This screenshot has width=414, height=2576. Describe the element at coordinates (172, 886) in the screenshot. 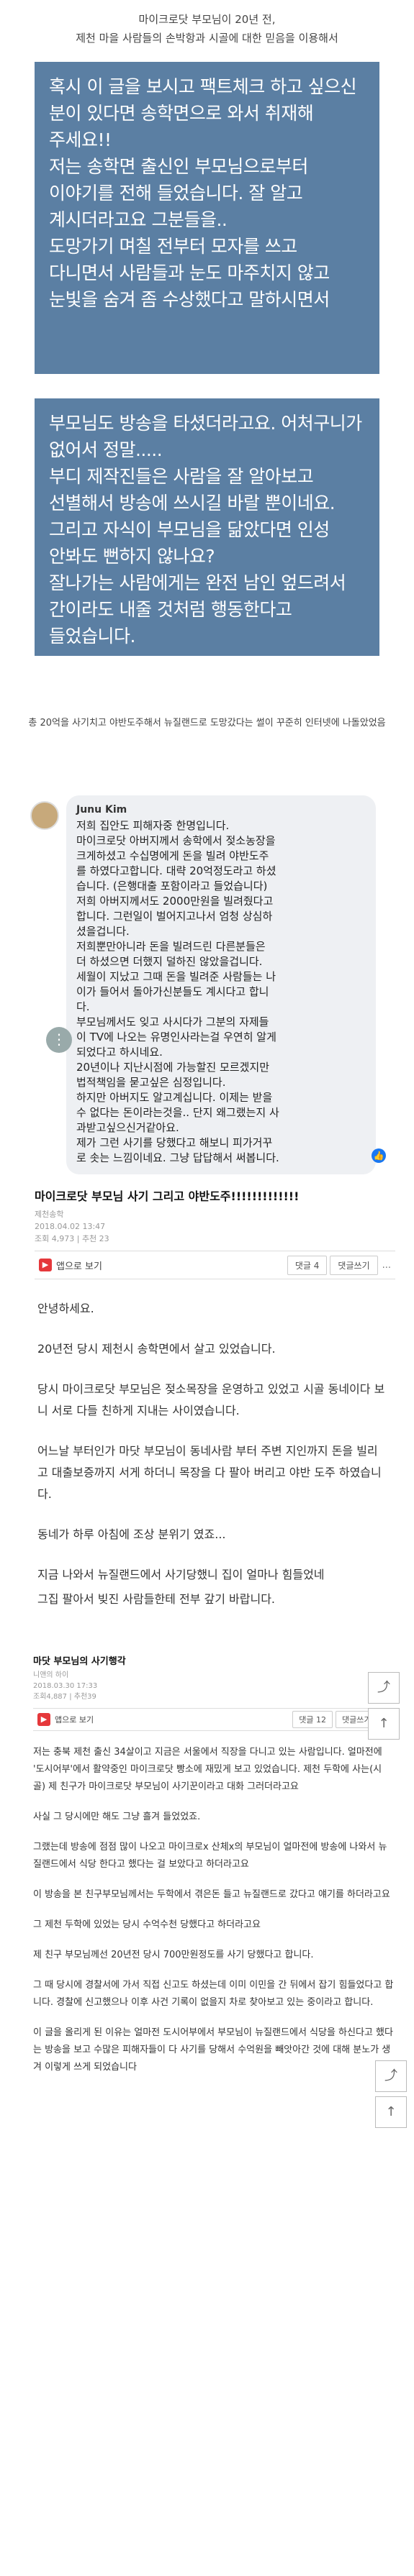

I see `comment-line: 습니다. (은행대출 포함이라고 들었습니다)` at that location.